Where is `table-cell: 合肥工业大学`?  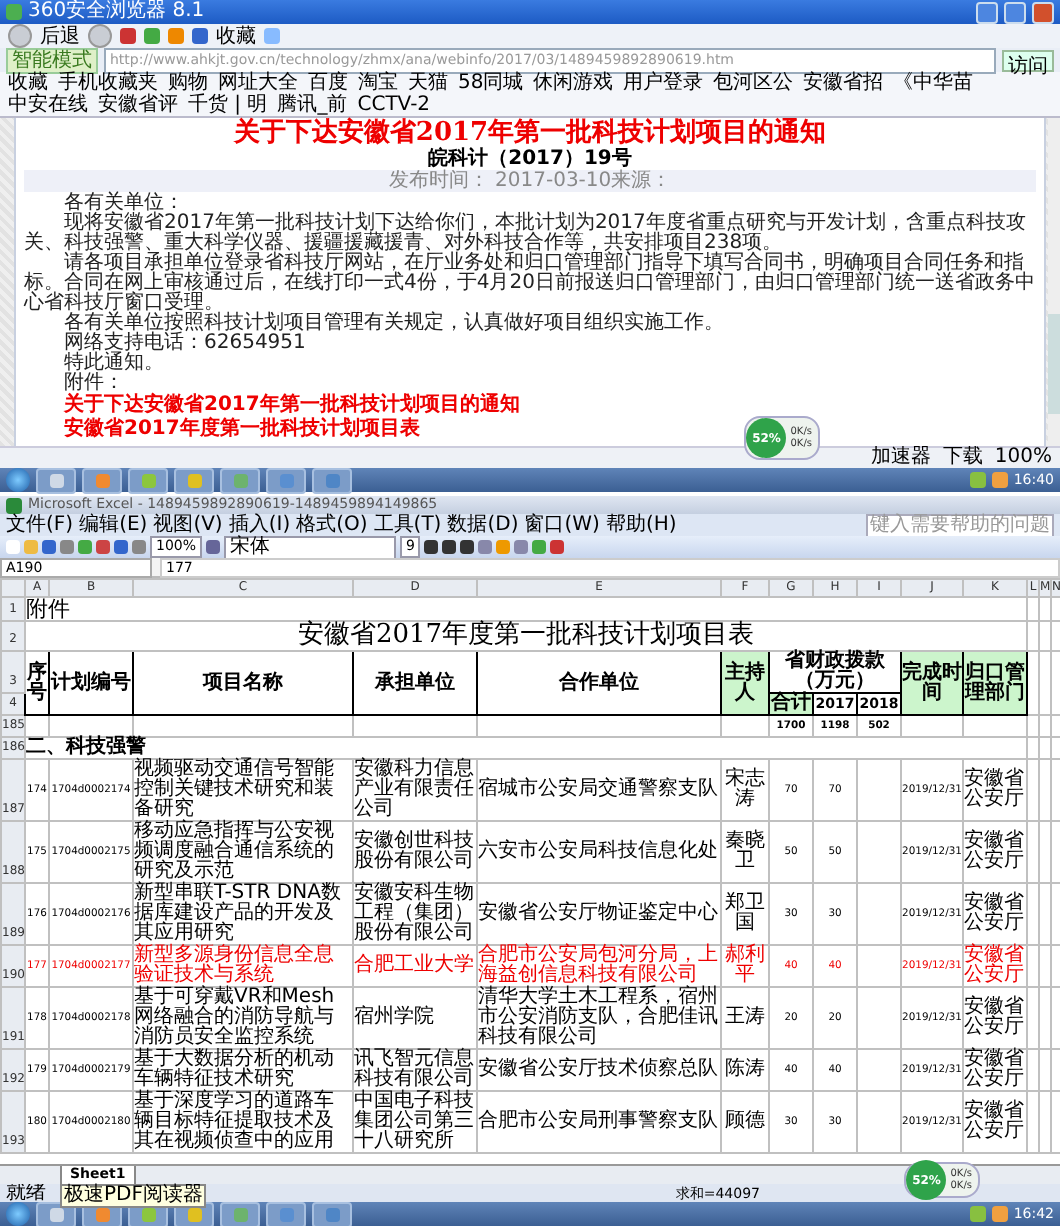
table-cell: 合肥工业大学 is located at coordinates (415, 966).